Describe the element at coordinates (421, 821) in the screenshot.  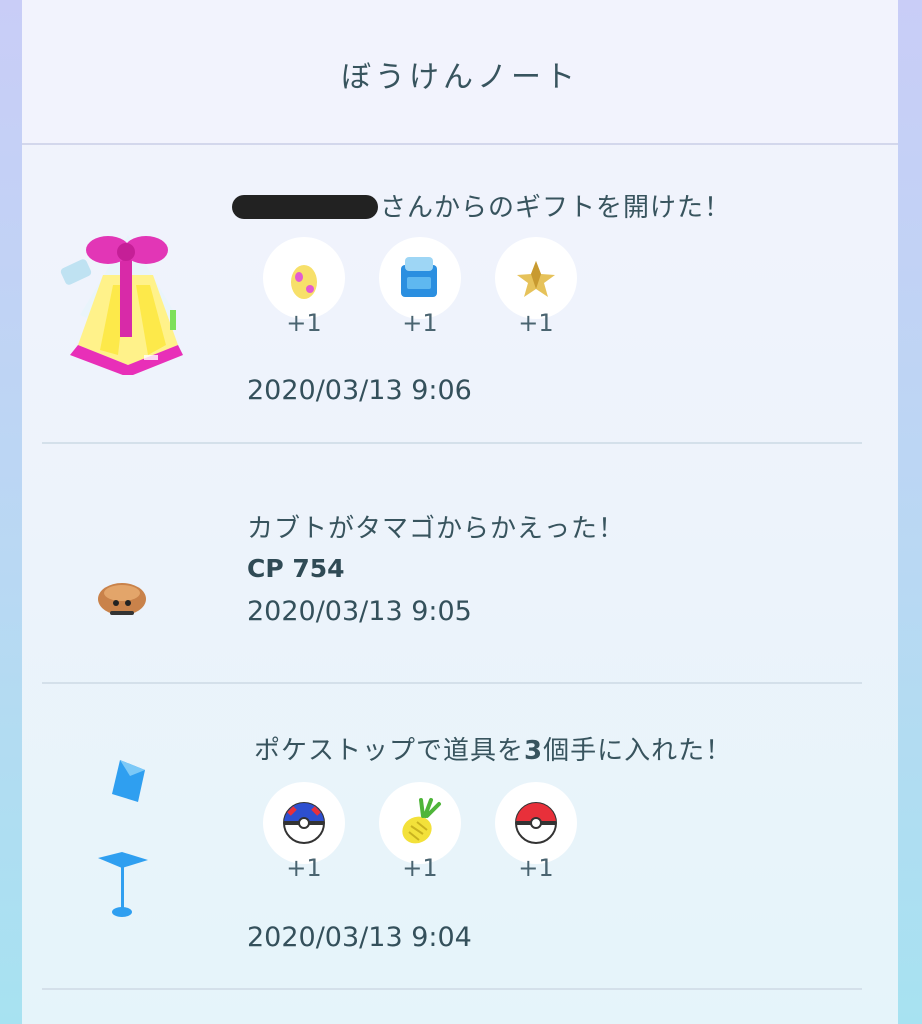
I see `pinap-berry-icon` at that location.